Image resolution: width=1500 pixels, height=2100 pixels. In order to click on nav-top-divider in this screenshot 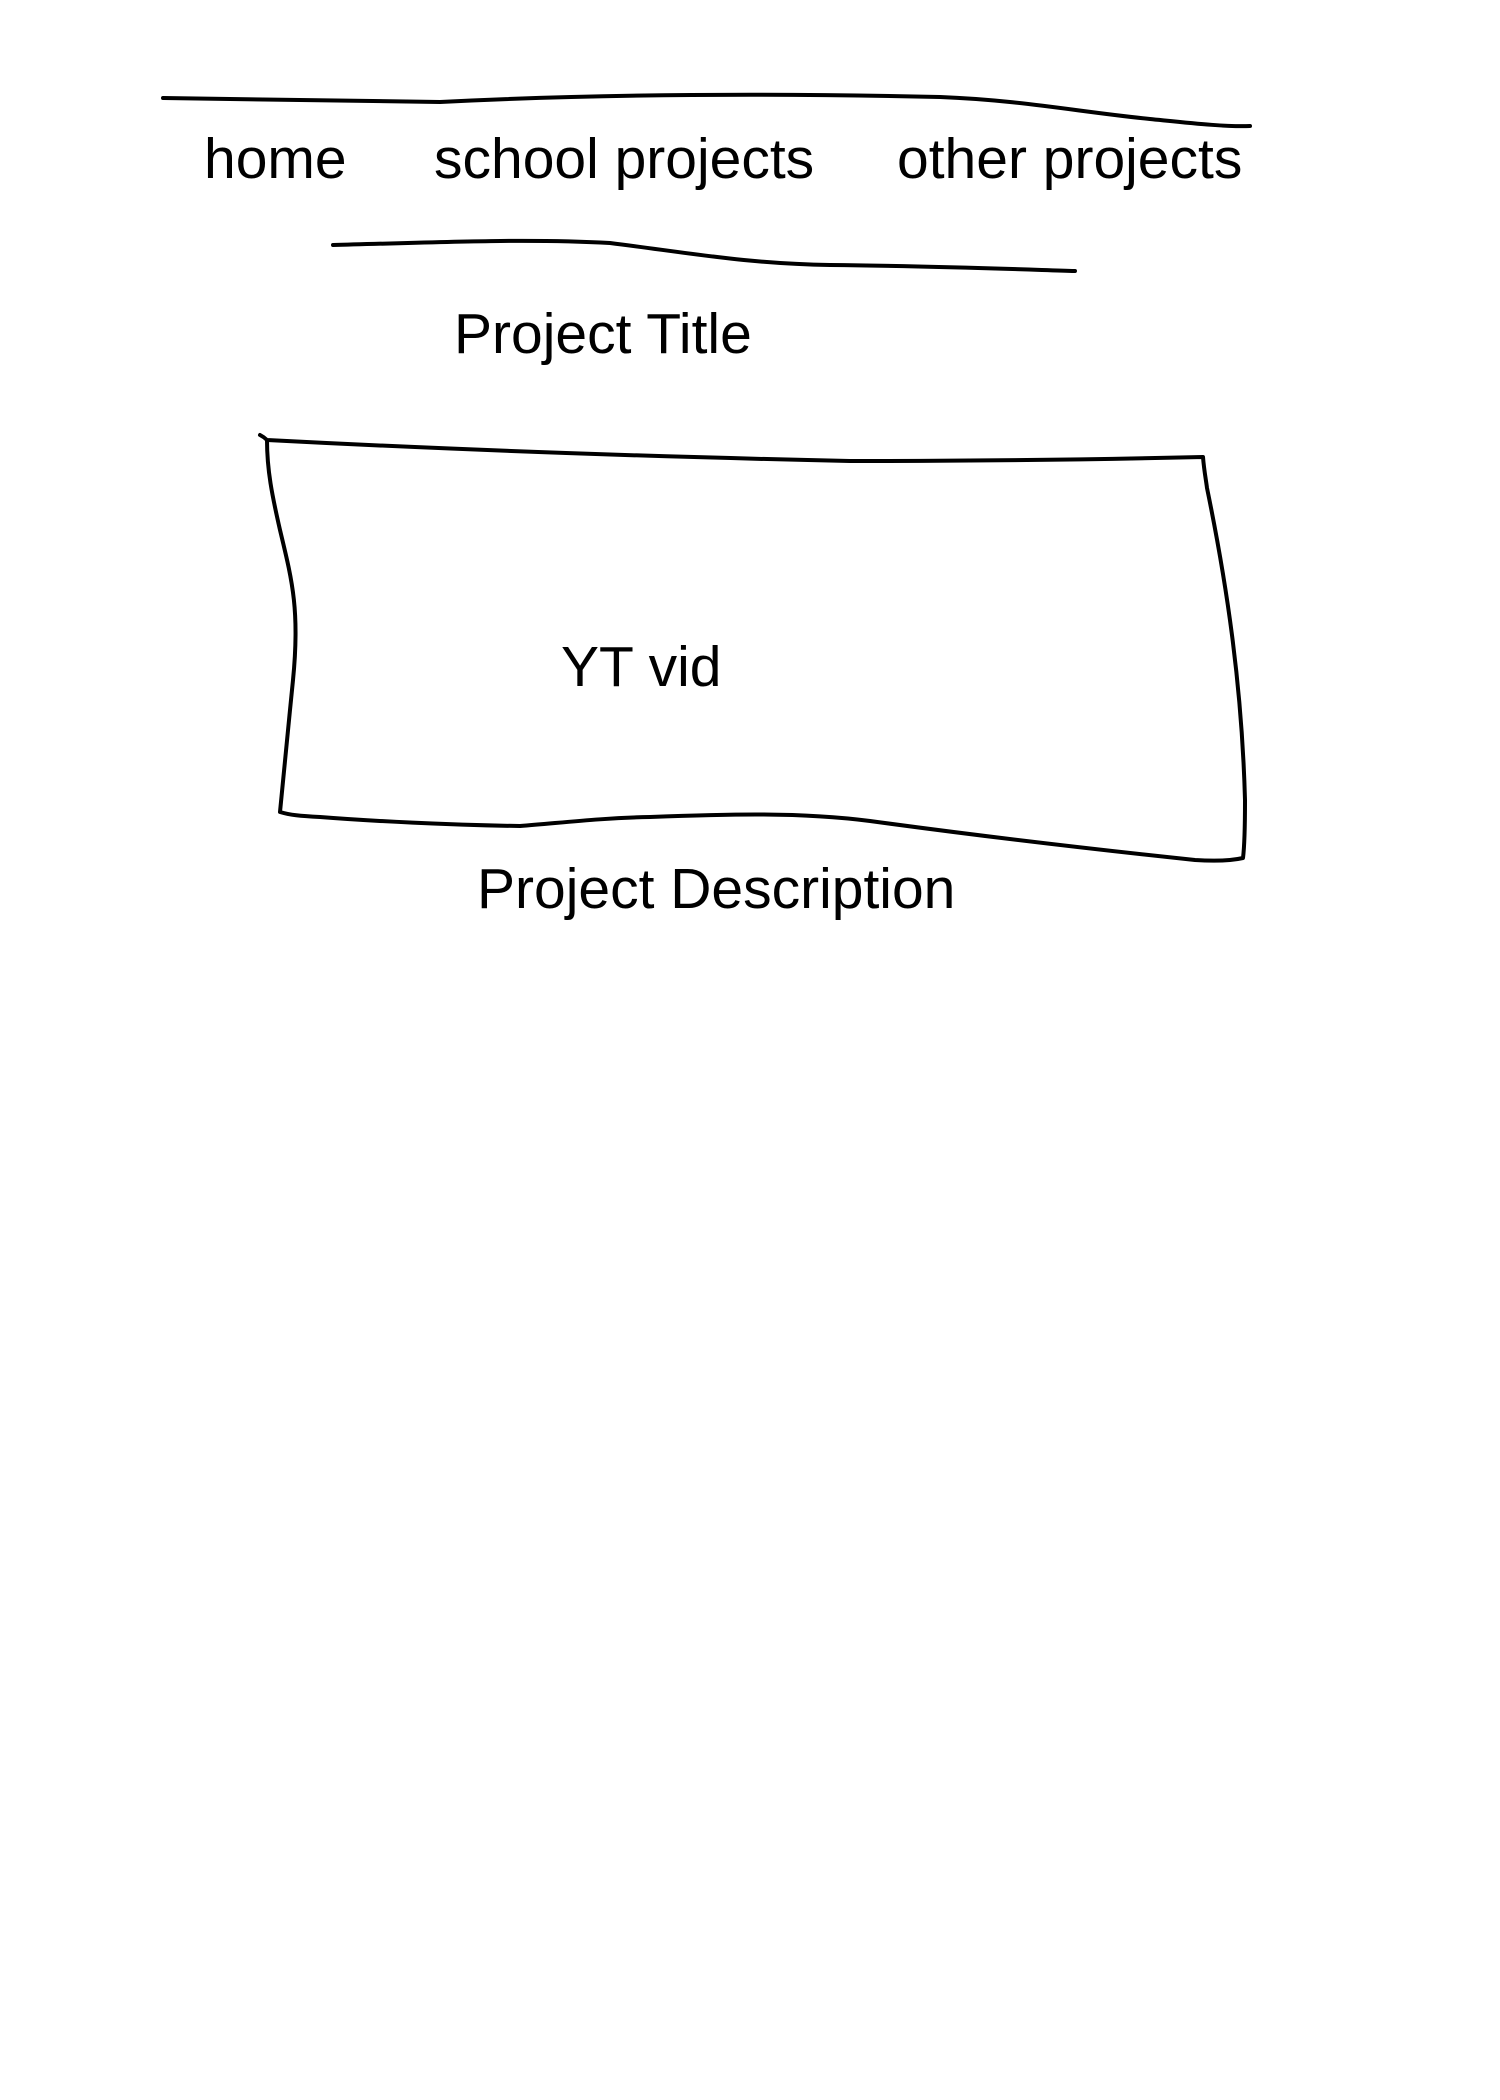, I will do `click(706, 110)`.